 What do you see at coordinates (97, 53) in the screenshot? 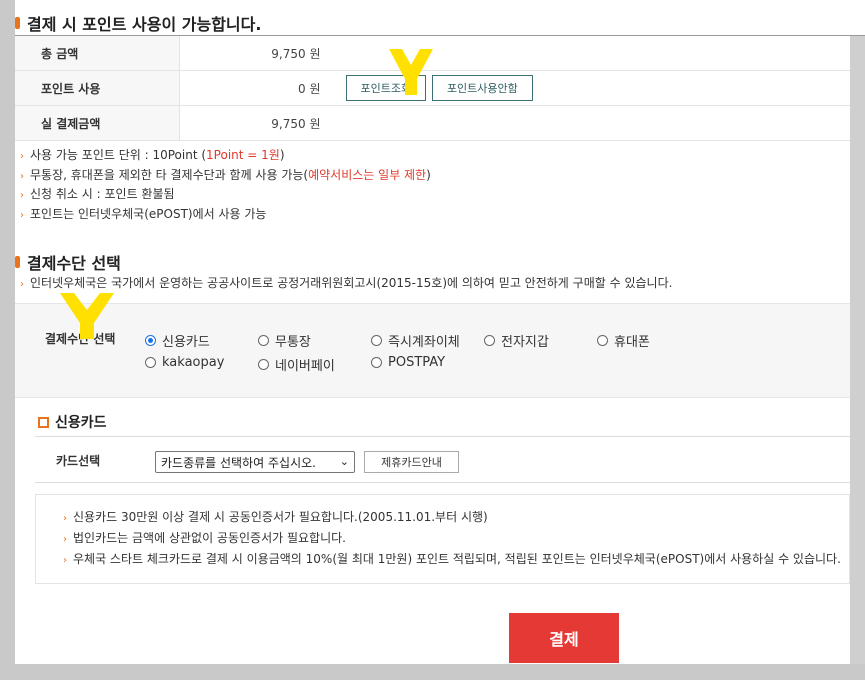
I see `total-amount-label: 총 금액` at bounding box center [97, 53].